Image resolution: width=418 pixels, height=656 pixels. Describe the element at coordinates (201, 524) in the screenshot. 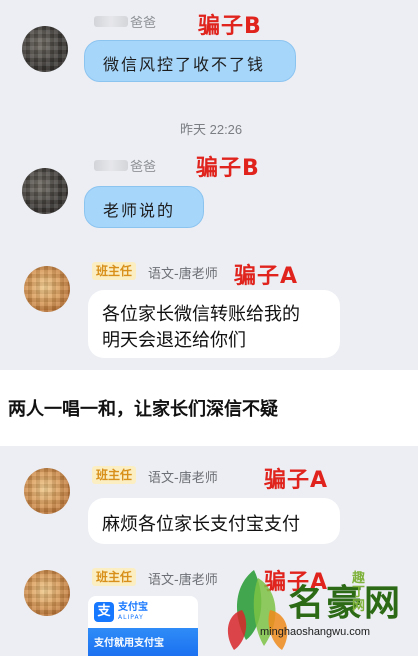

I see `message-text: 麻烦各位家长支付宝支付` at that location.